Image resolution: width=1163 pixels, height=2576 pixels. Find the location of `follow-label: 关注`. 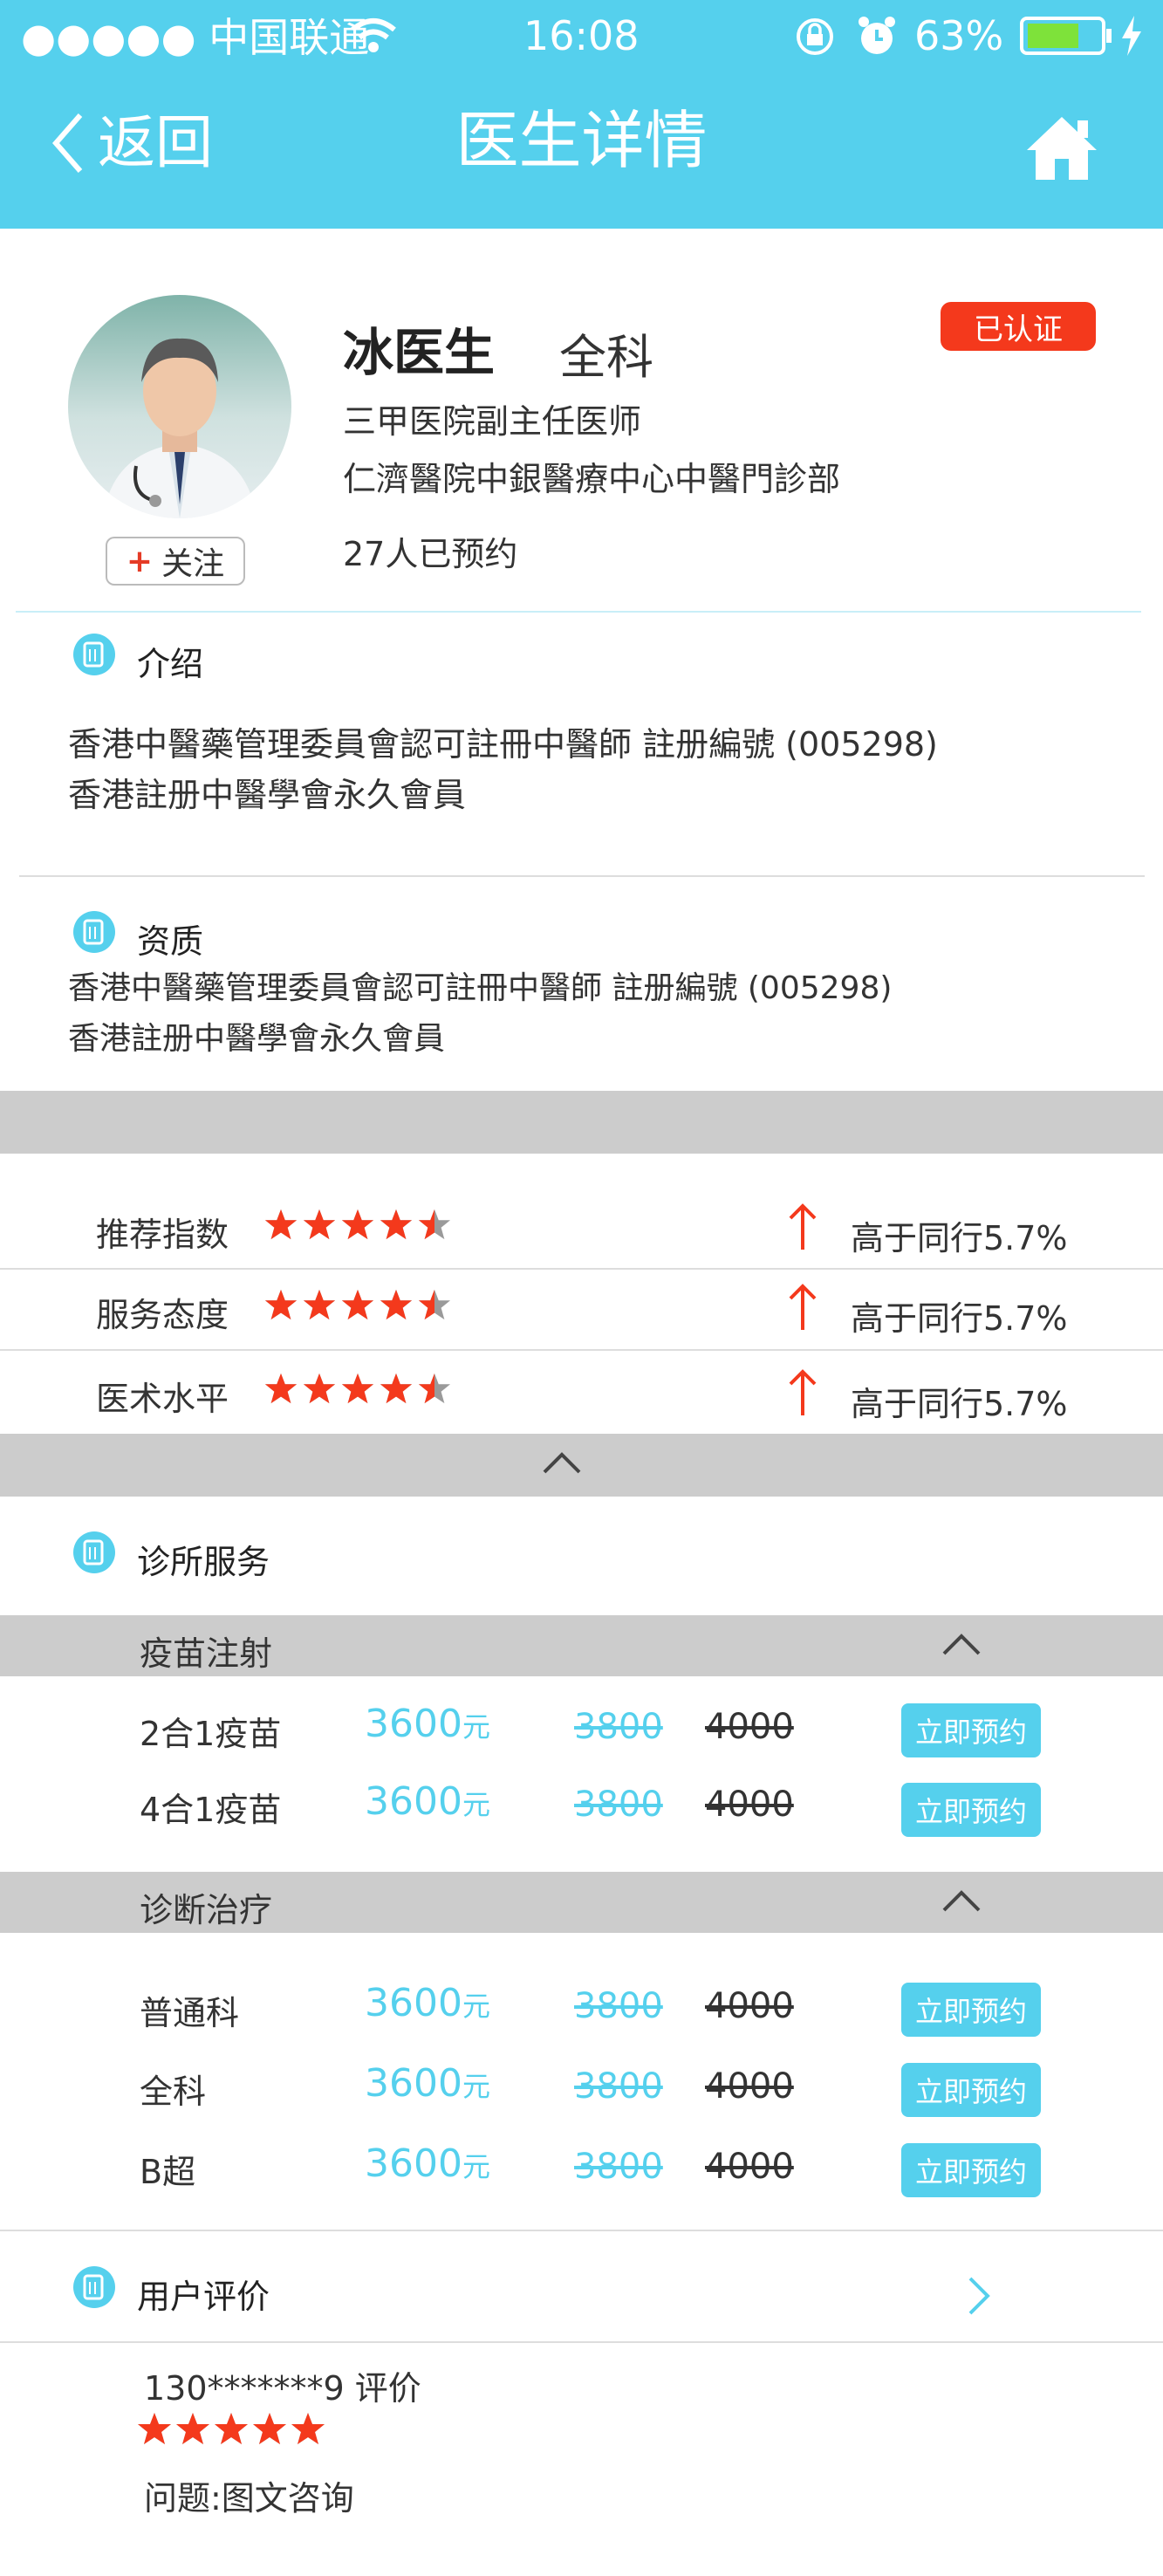

follow-label: 关注 is located at coordinates (193, 564).